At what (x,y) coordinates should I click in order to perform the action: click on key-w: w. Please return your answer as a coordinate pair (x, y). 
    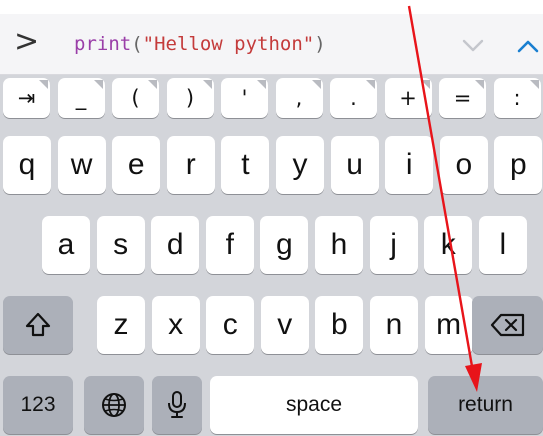
    Looking at the image, I should click on (81, 165).